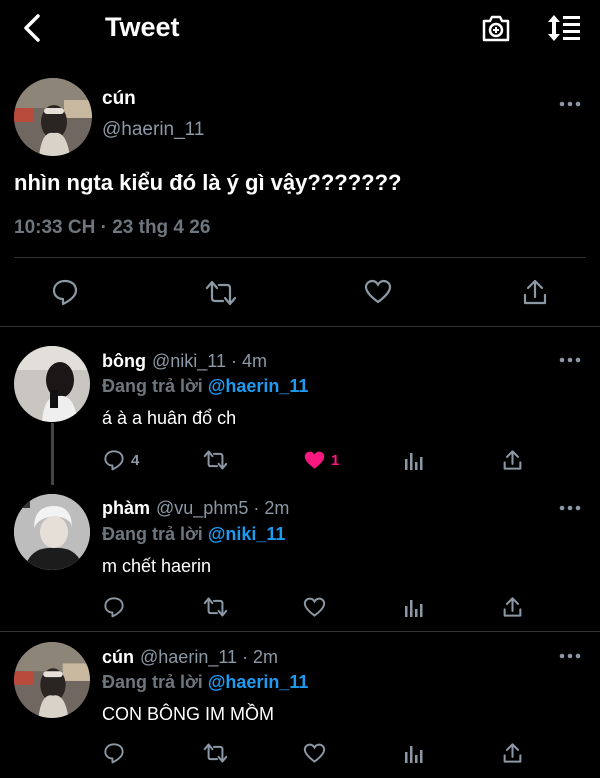  What do you see at coordinates (119, 99) in the screenshot?
I see `author-name: cún` at bounding box center [119, 99].